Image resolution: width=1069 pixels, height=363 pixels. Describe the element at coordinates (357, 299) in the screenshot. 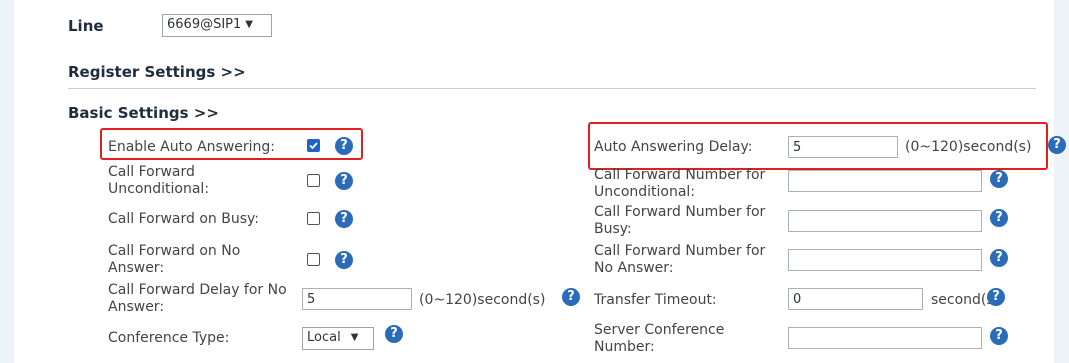

I see `cf-delay-input: 5` at that location.